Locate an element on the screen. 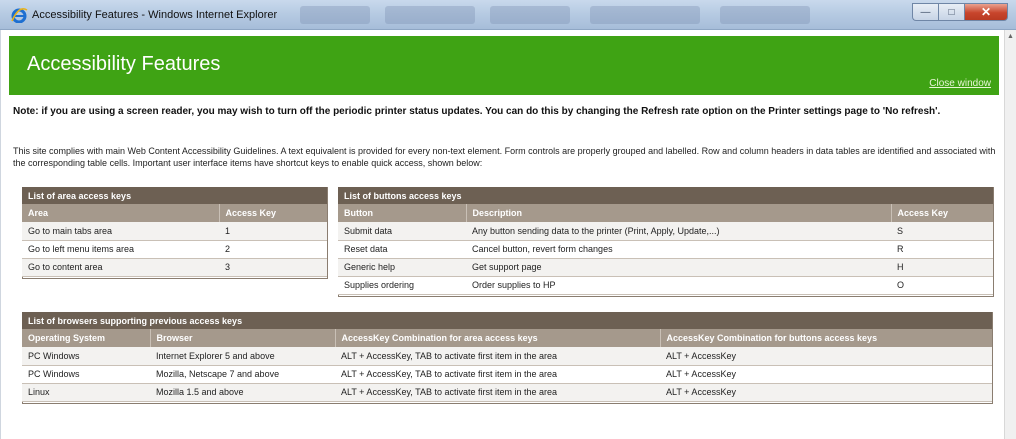 The width and height of the screenshot is (1016, 439). column-header: Area is located at coordinates (121, 213).